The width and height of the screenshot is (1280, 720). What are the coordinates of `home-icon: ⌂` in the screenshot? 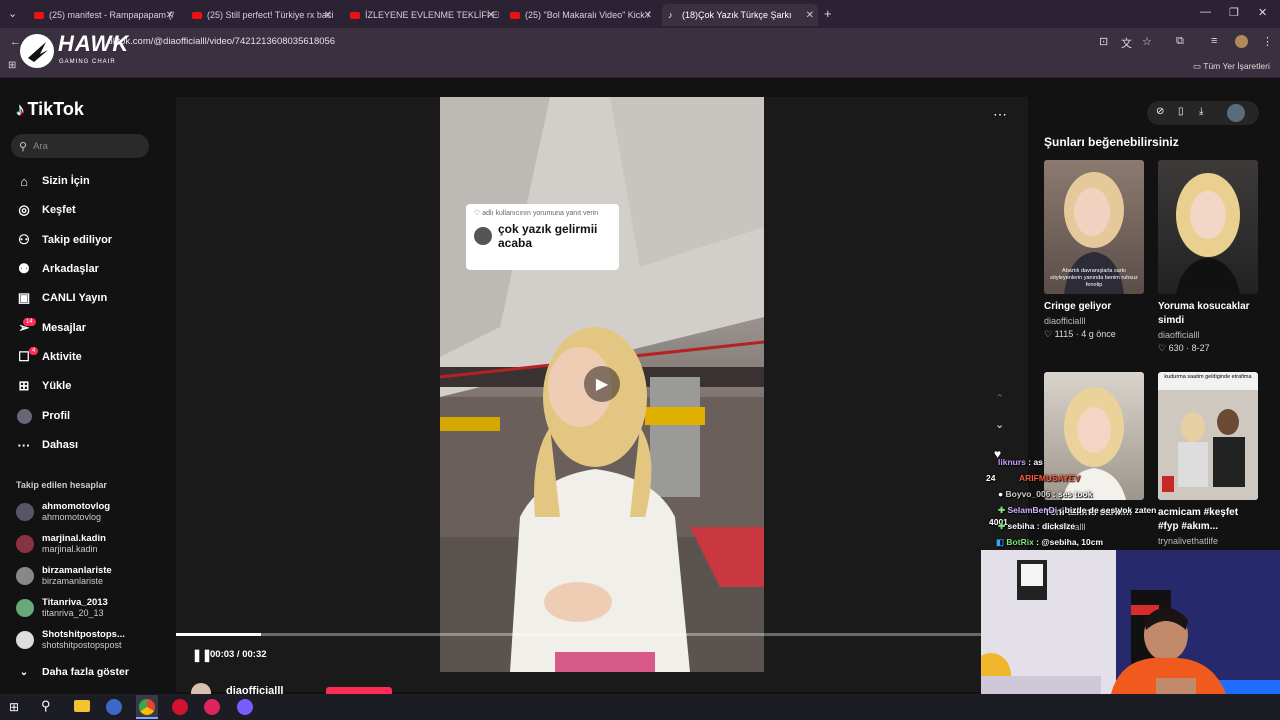 It's located at (24, 181).